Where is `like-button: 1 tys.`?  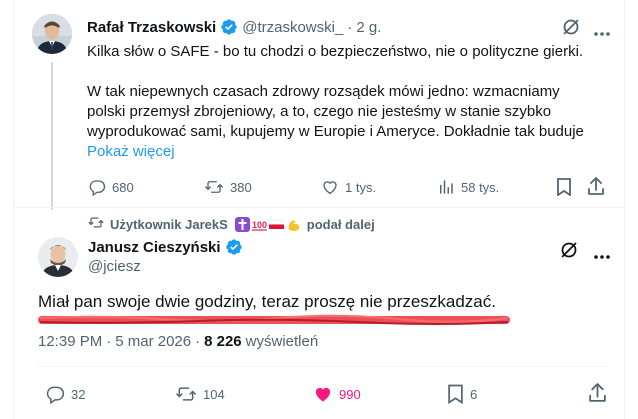 like-button: 1 tys. is located at coordinates (348, 187).